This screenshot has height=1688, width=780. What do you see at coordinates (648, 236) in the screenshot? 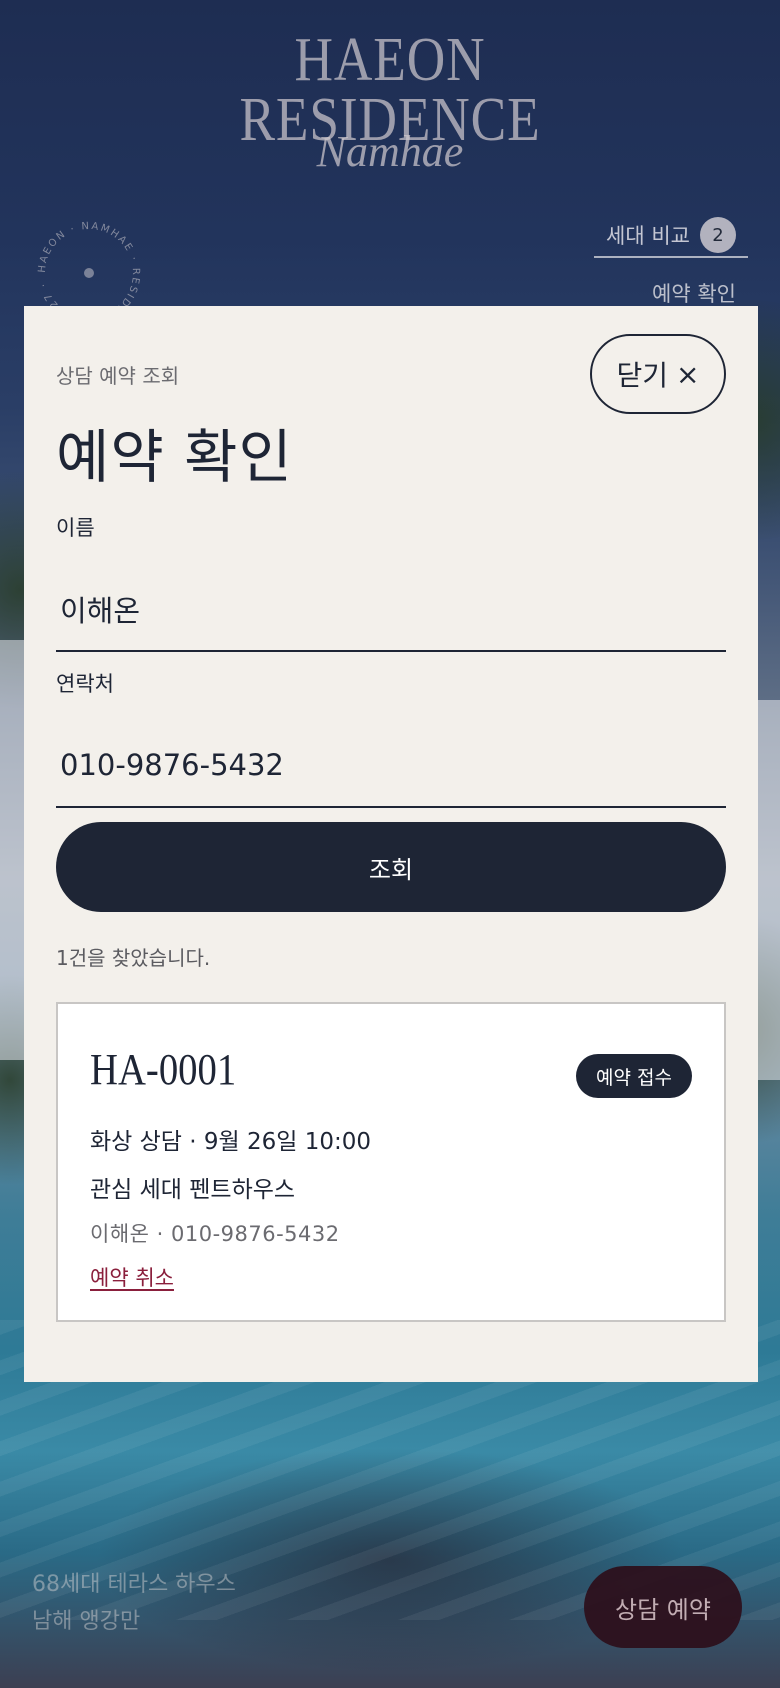
I see `compare-label: 세대 비교` at bounding box center [648, 236].